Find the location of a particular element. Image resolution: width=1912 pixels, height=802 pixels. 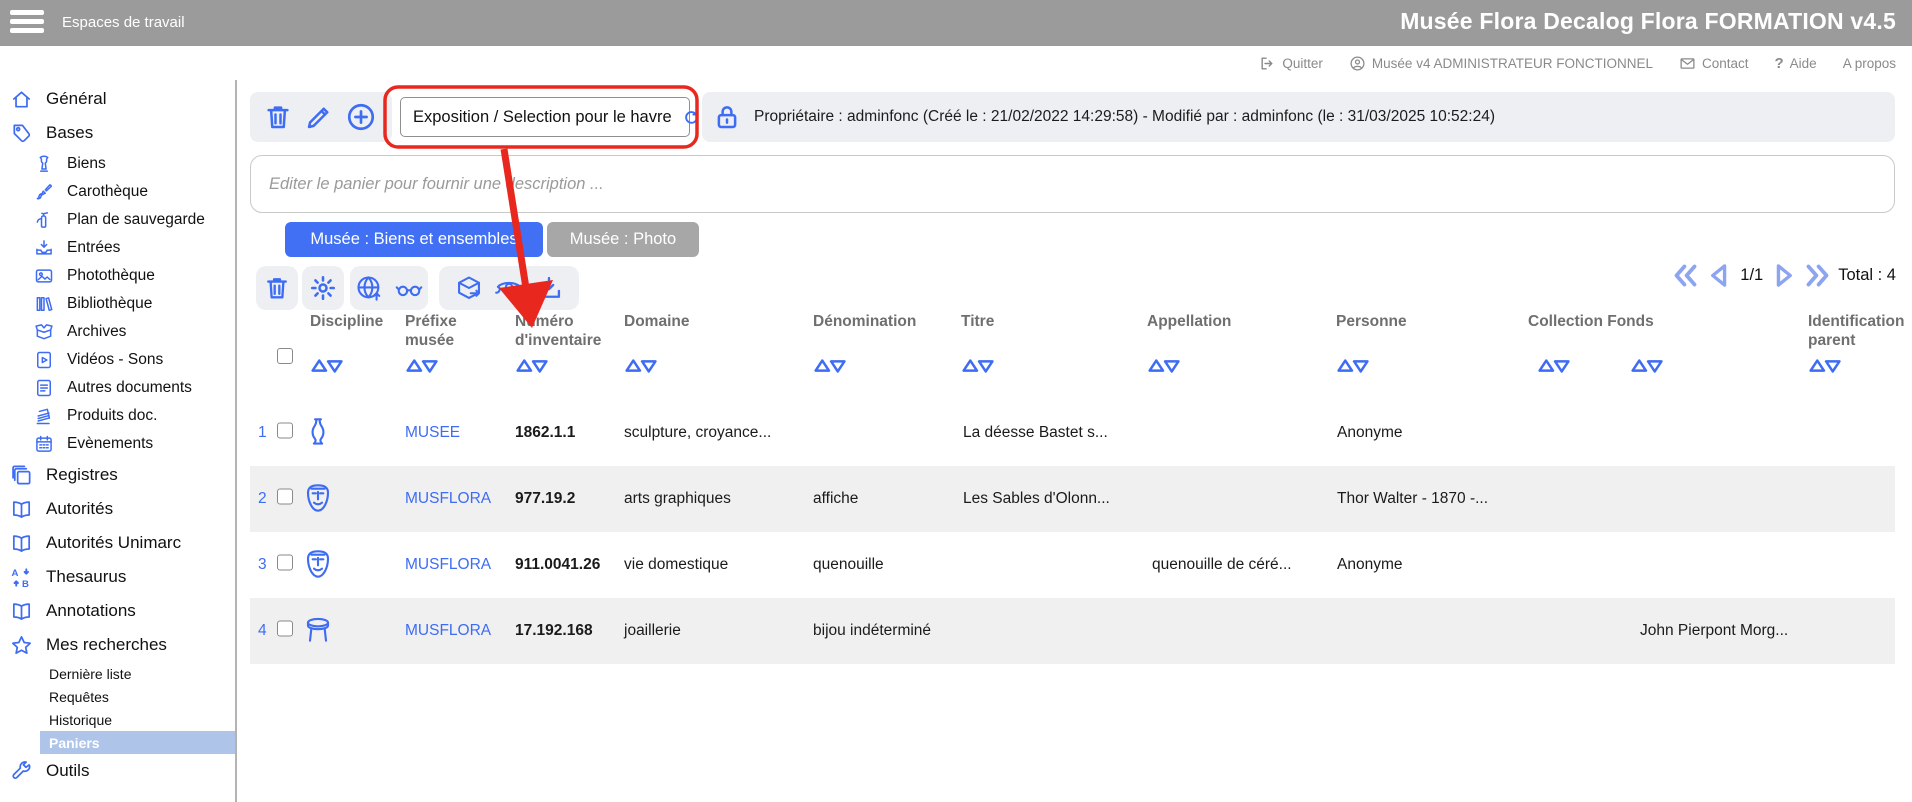

row-number-link: 2 is located at coordinates (262, 499).